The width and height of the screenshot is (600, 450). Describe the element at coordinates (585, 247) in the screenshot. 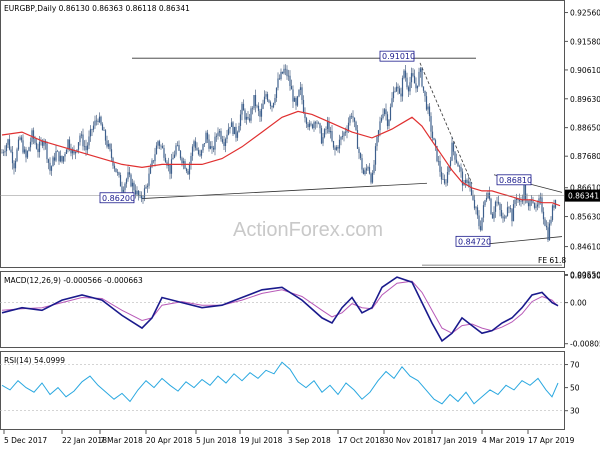

I see `y-tick-label: 0.84610` at that location.